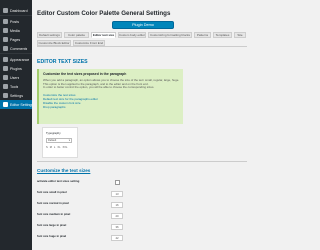 Image resolution: width=320 pixels, height=250 pixels. What do you see at coordinates (5, 59) in the screenshot?
I see `appearance-icon` at bounding box center [5, 59].